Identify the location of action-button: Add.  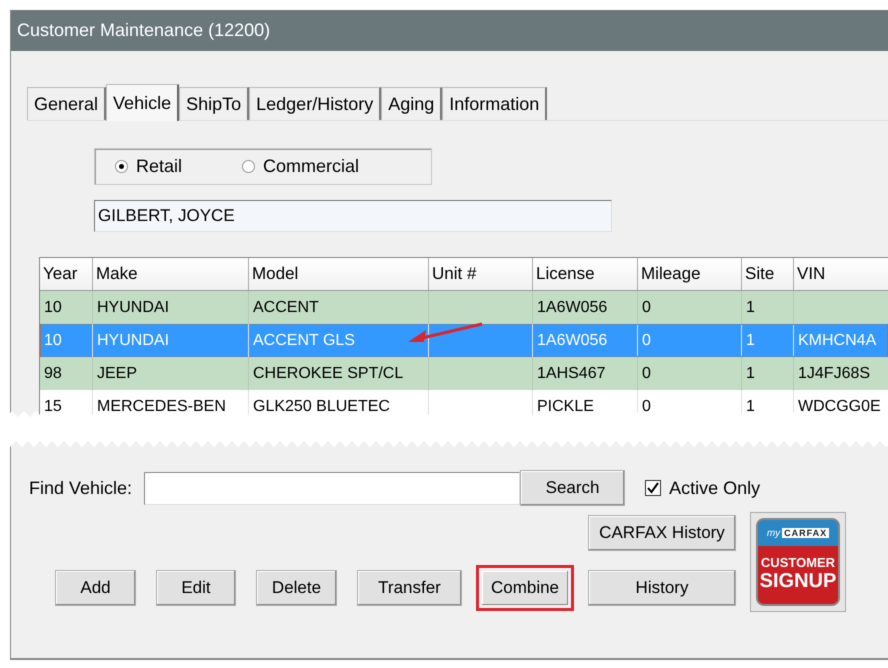
(95, 588).